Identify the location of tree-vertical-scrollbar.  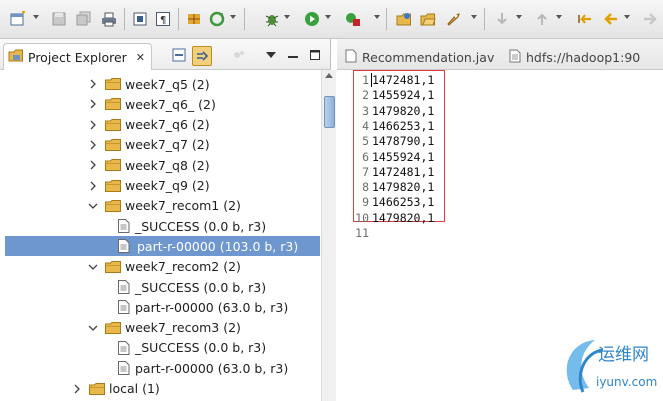
(328, 235).